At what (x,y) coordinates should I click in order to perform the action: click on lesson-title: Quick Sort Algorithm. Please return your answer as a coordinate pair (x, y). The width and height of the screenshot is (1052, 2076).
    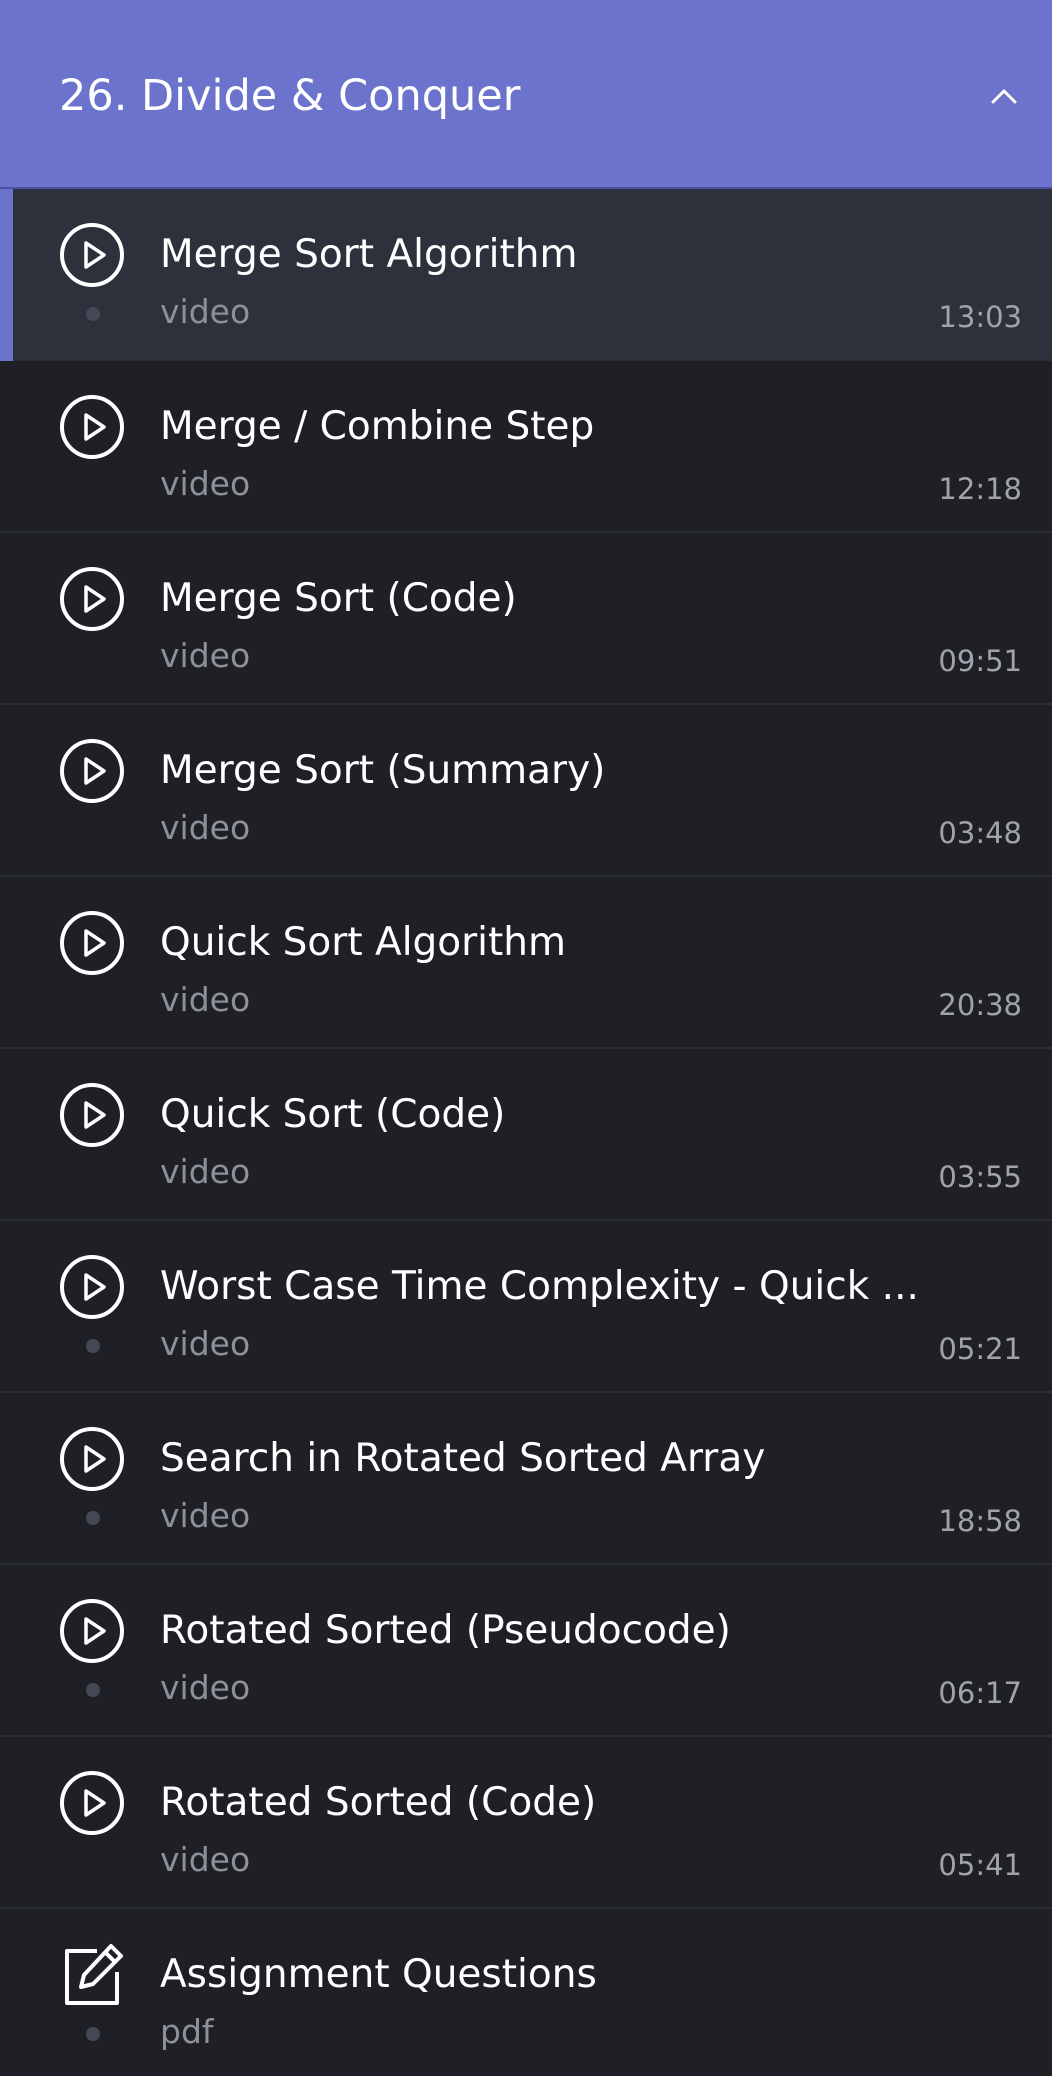
    Looking at the image, I should click on (363, 942).